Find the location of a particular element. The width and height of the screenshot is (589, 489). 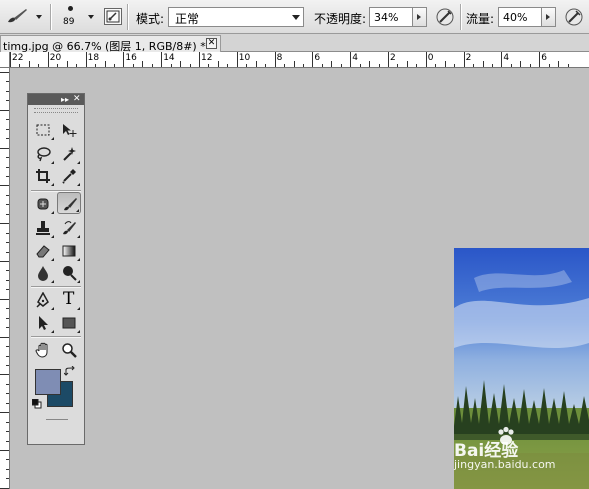

clone-stamp-tool is located at coordinates (43, 228).